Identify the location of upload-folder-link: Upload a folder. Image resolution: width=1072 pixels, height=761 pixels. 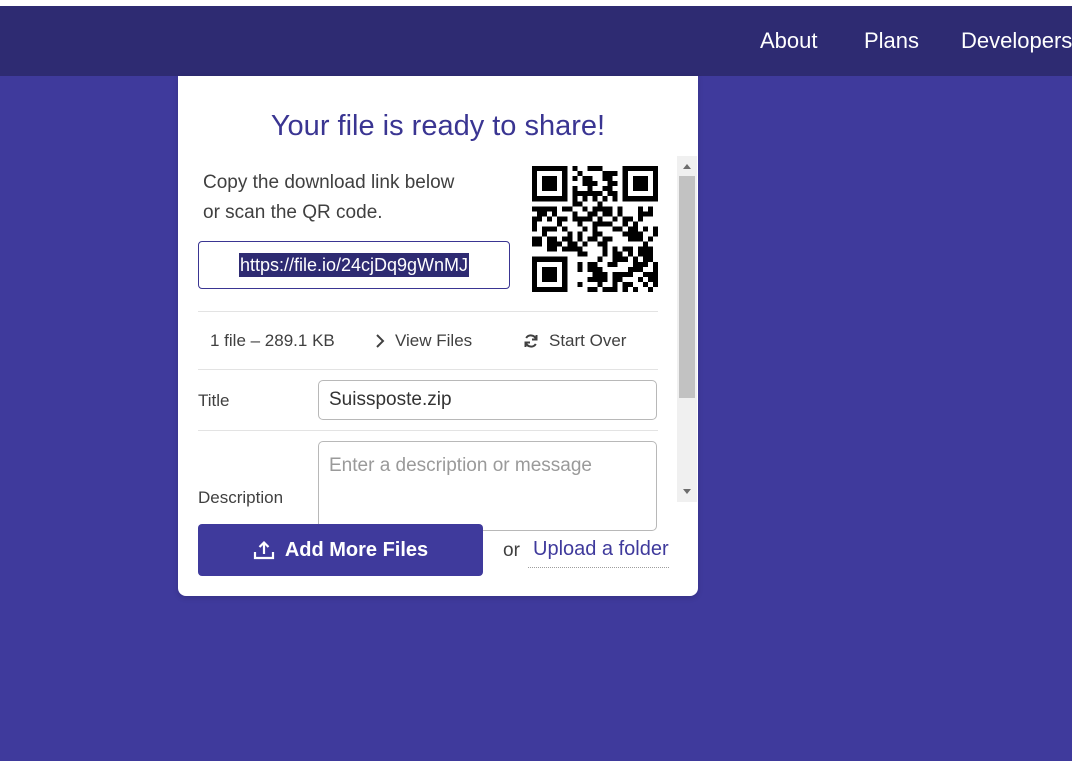
(598, 553).